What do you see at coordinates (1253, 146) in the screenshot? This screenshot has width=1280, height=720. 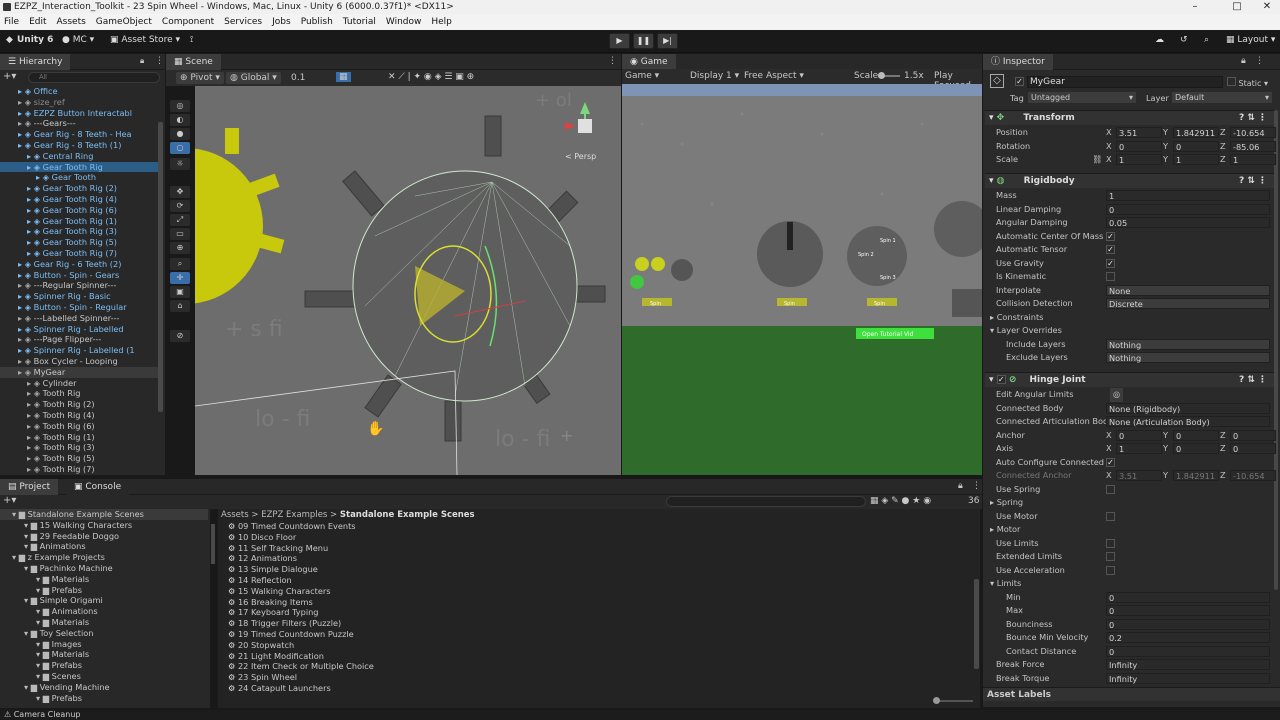 I see `rotation-z-field: -85.06` at bounding box center [1253, 146].